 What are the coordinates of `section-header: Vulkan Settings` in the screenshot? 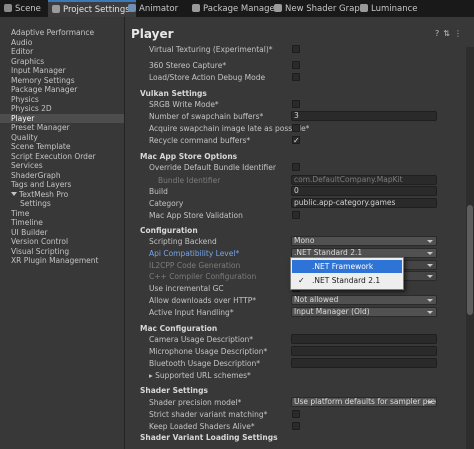 It's located at (173, 93).